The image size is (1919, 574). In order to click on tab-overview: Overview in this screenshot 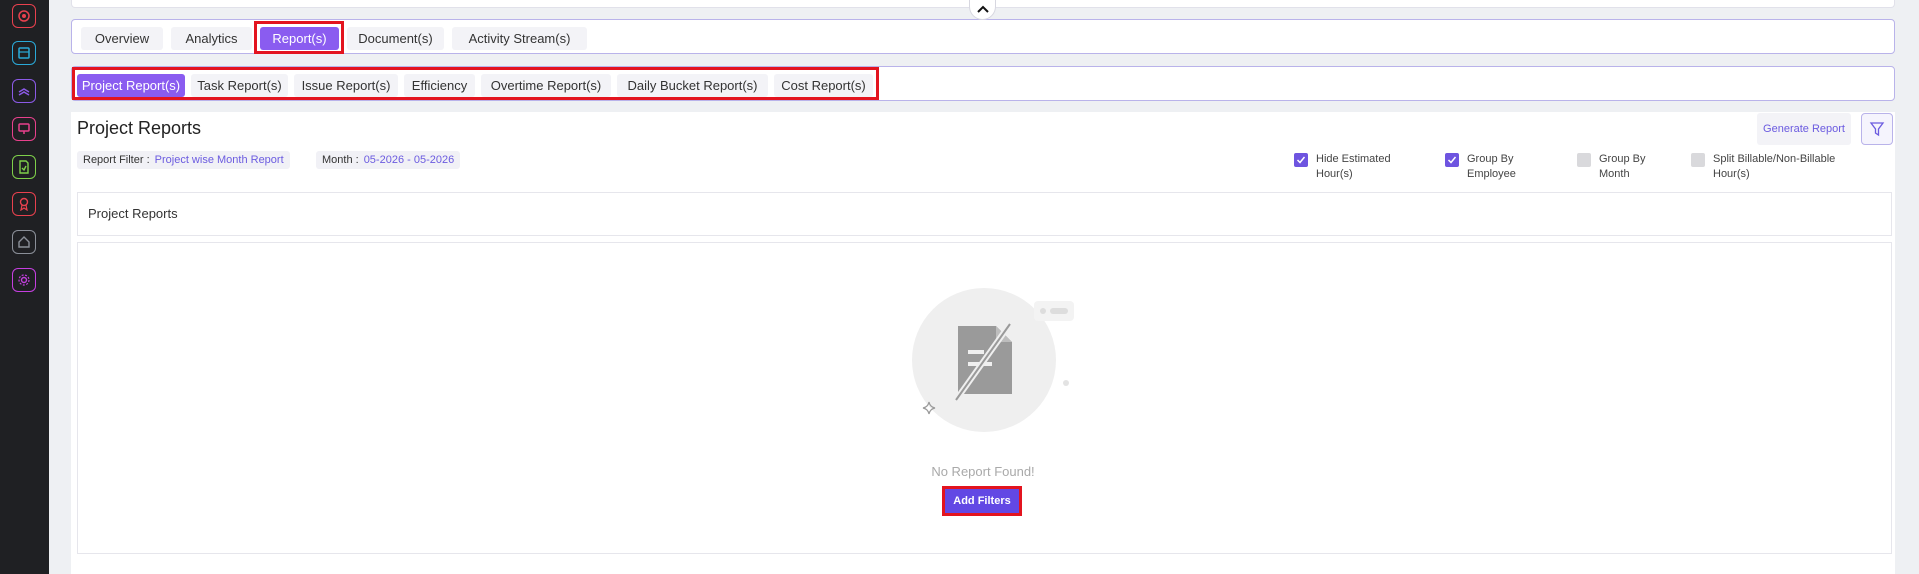, I will do `click(122, 38)`.